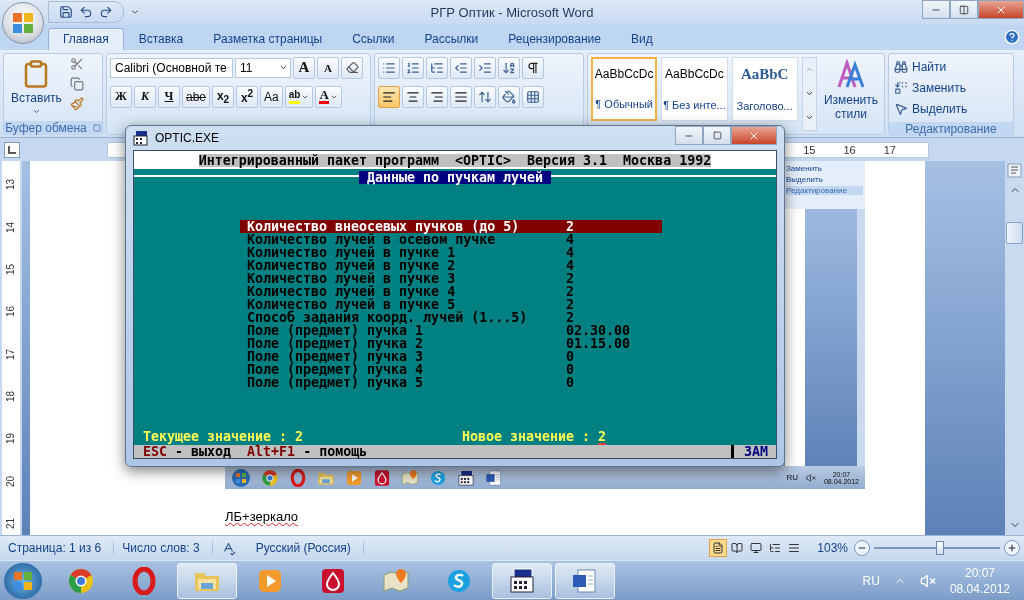 The image size is (1024, 600). Describe the element at coordinates (96, 127) in the screenshot. I see `launcher-icon` at that location.